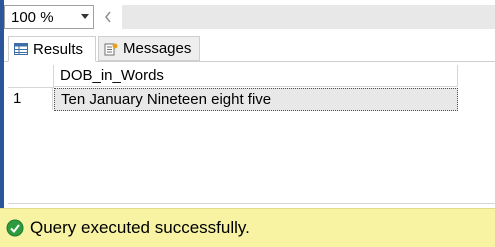 The height and width of the screenshot is (247, 495). I want to click on messages-icon, so click(111, 49).